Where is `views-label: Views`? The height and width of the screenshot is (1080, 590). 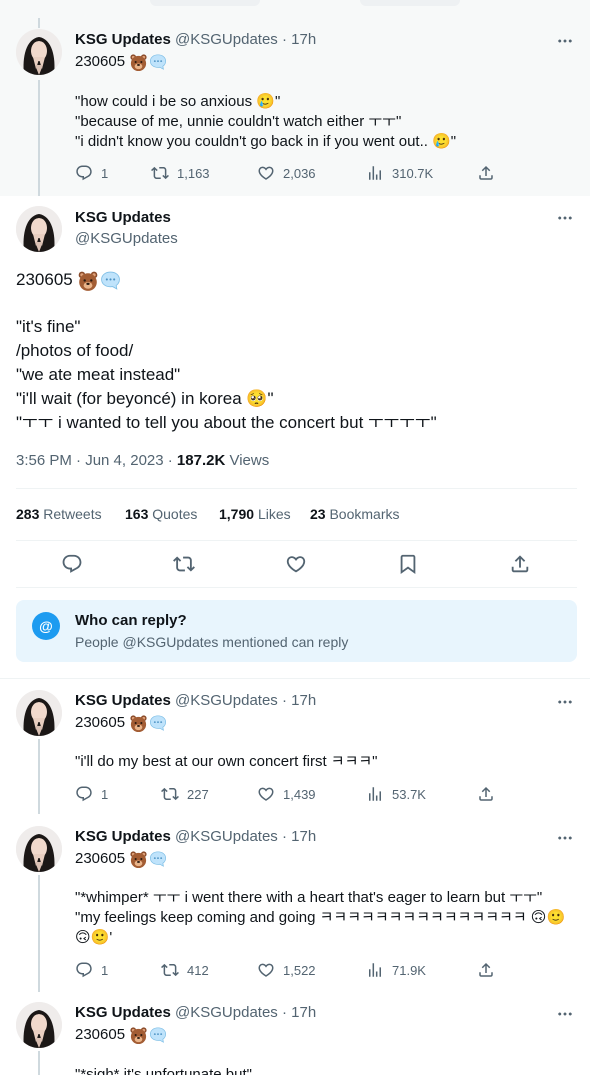 views-label: Views is located at coordinates (247, 460).